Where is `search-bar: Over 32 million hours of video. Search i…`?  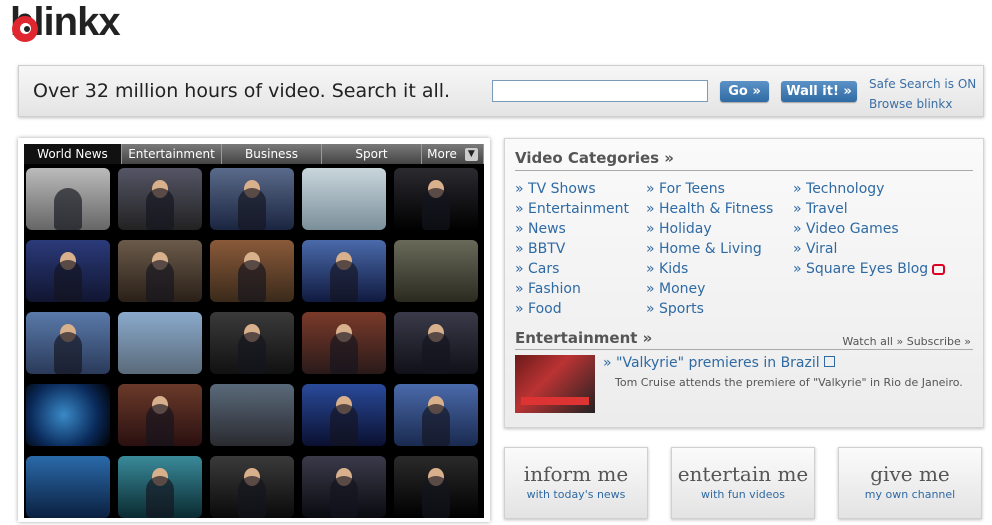
search-bar: Over 32 million hours of video. Search i… is located at coordinates (501, 91).